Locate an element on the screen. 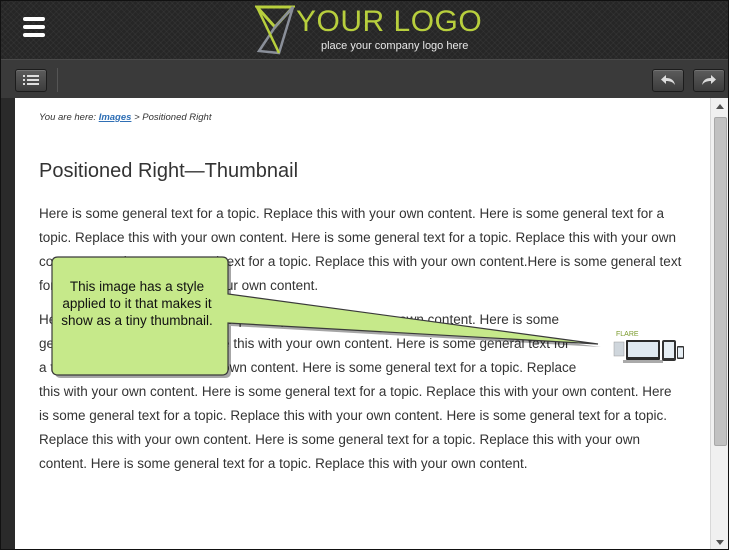  scroll-down-icon is located at coordinates (720, 542).